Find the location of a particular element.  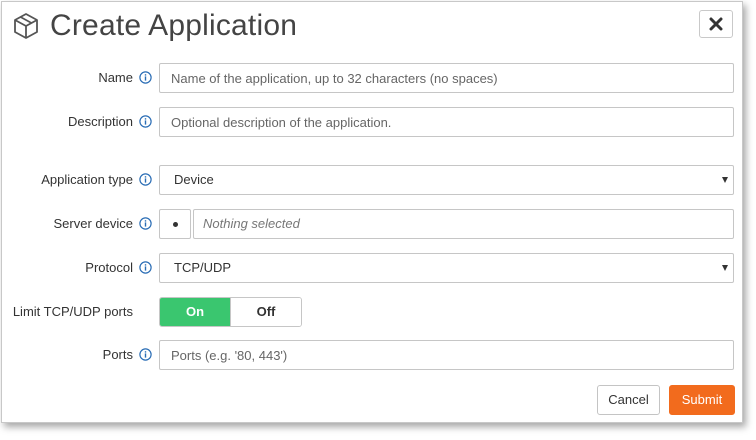

dot-icon is located at coordinates (175, 224).